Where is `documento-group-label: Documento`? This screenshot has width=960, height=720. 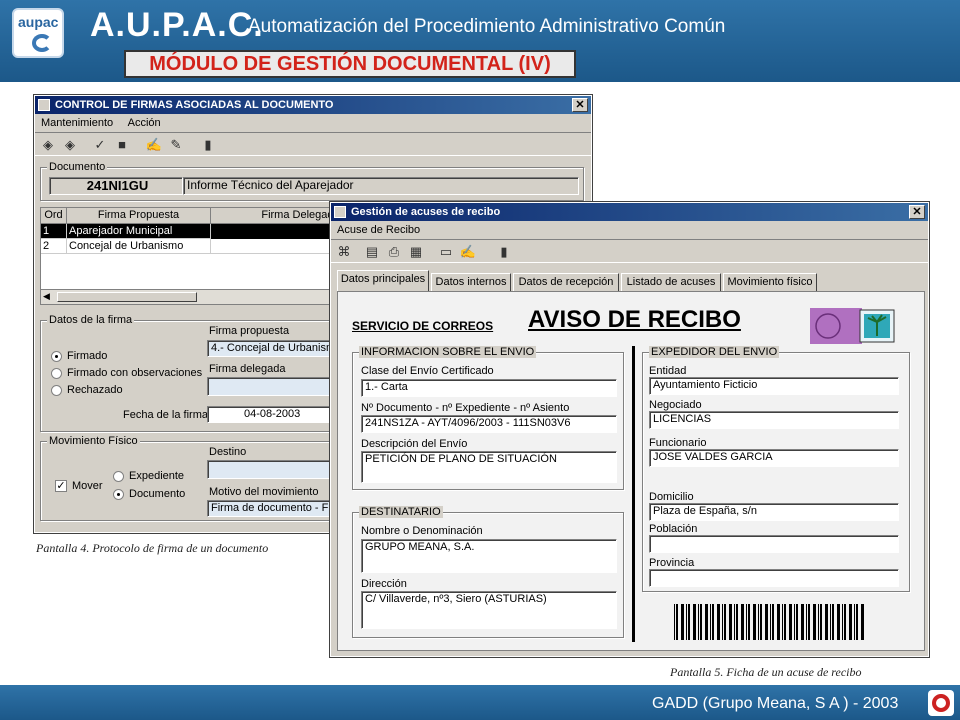
documento-group-label: Documento is located at coordinates (77, 167).